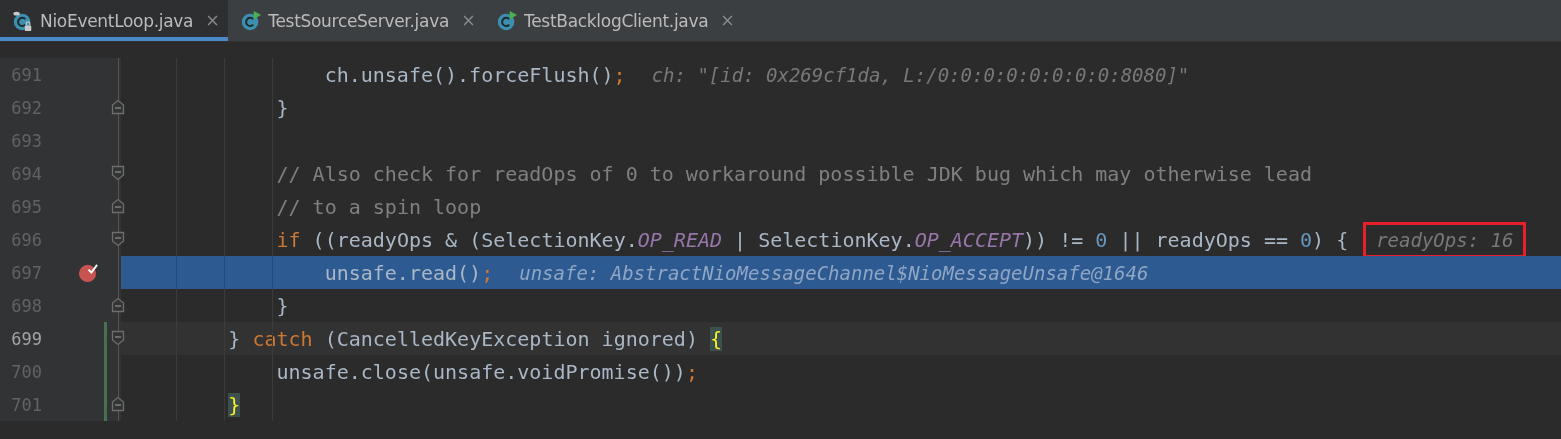  I want to click on code-line: if ((readyOps & (SelectionKey.OP_READ | SelectionKey.OP_ACCEPT)) != 0 || readyOps == 0) {, so click(812, 239).